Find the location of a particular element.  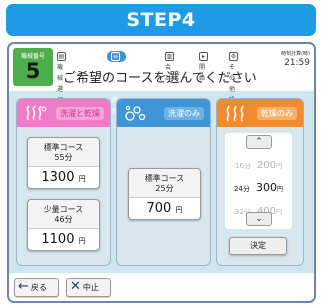

bubbles-icon is located at coordinates (135, 113).